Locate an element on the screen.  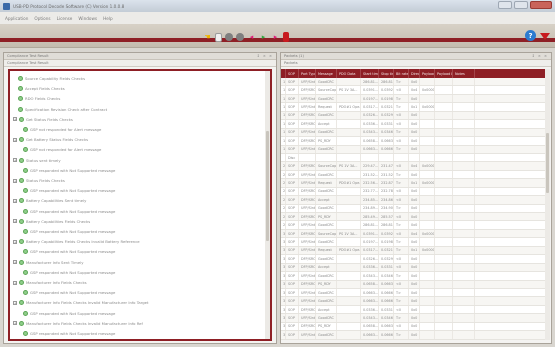
menu-options: Options is located at coordinates (42, 18).